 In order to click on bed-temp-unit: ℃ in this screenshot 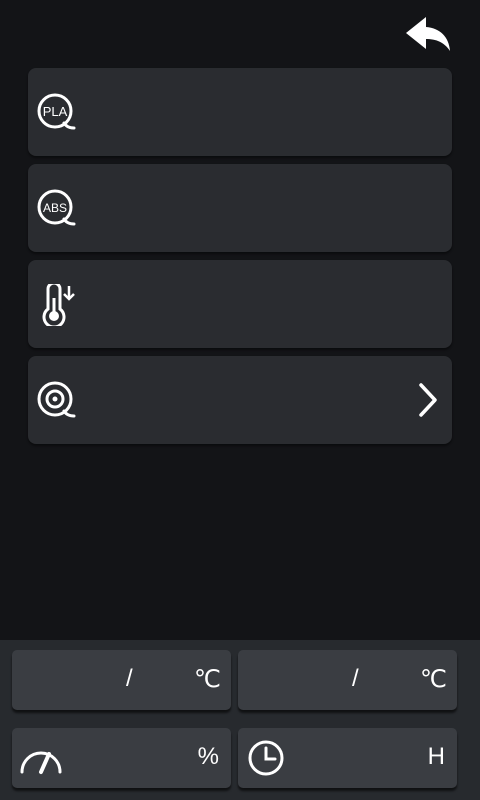, I will do `click(433, 679)`.